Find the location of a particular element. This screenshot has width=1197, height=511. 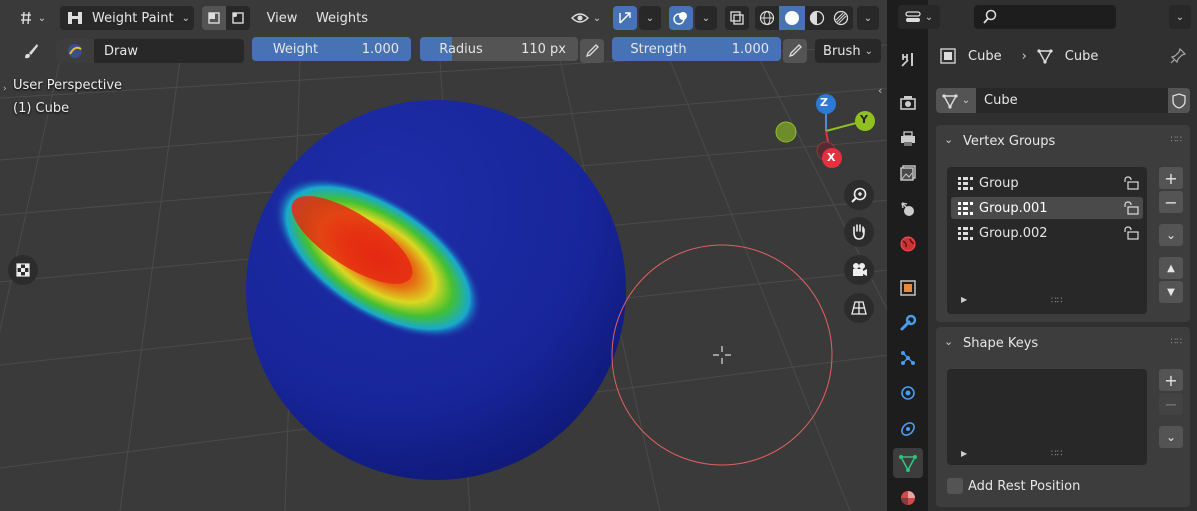

properties-options-dropdown: ⌄ is located at coordinates (1180, 17).